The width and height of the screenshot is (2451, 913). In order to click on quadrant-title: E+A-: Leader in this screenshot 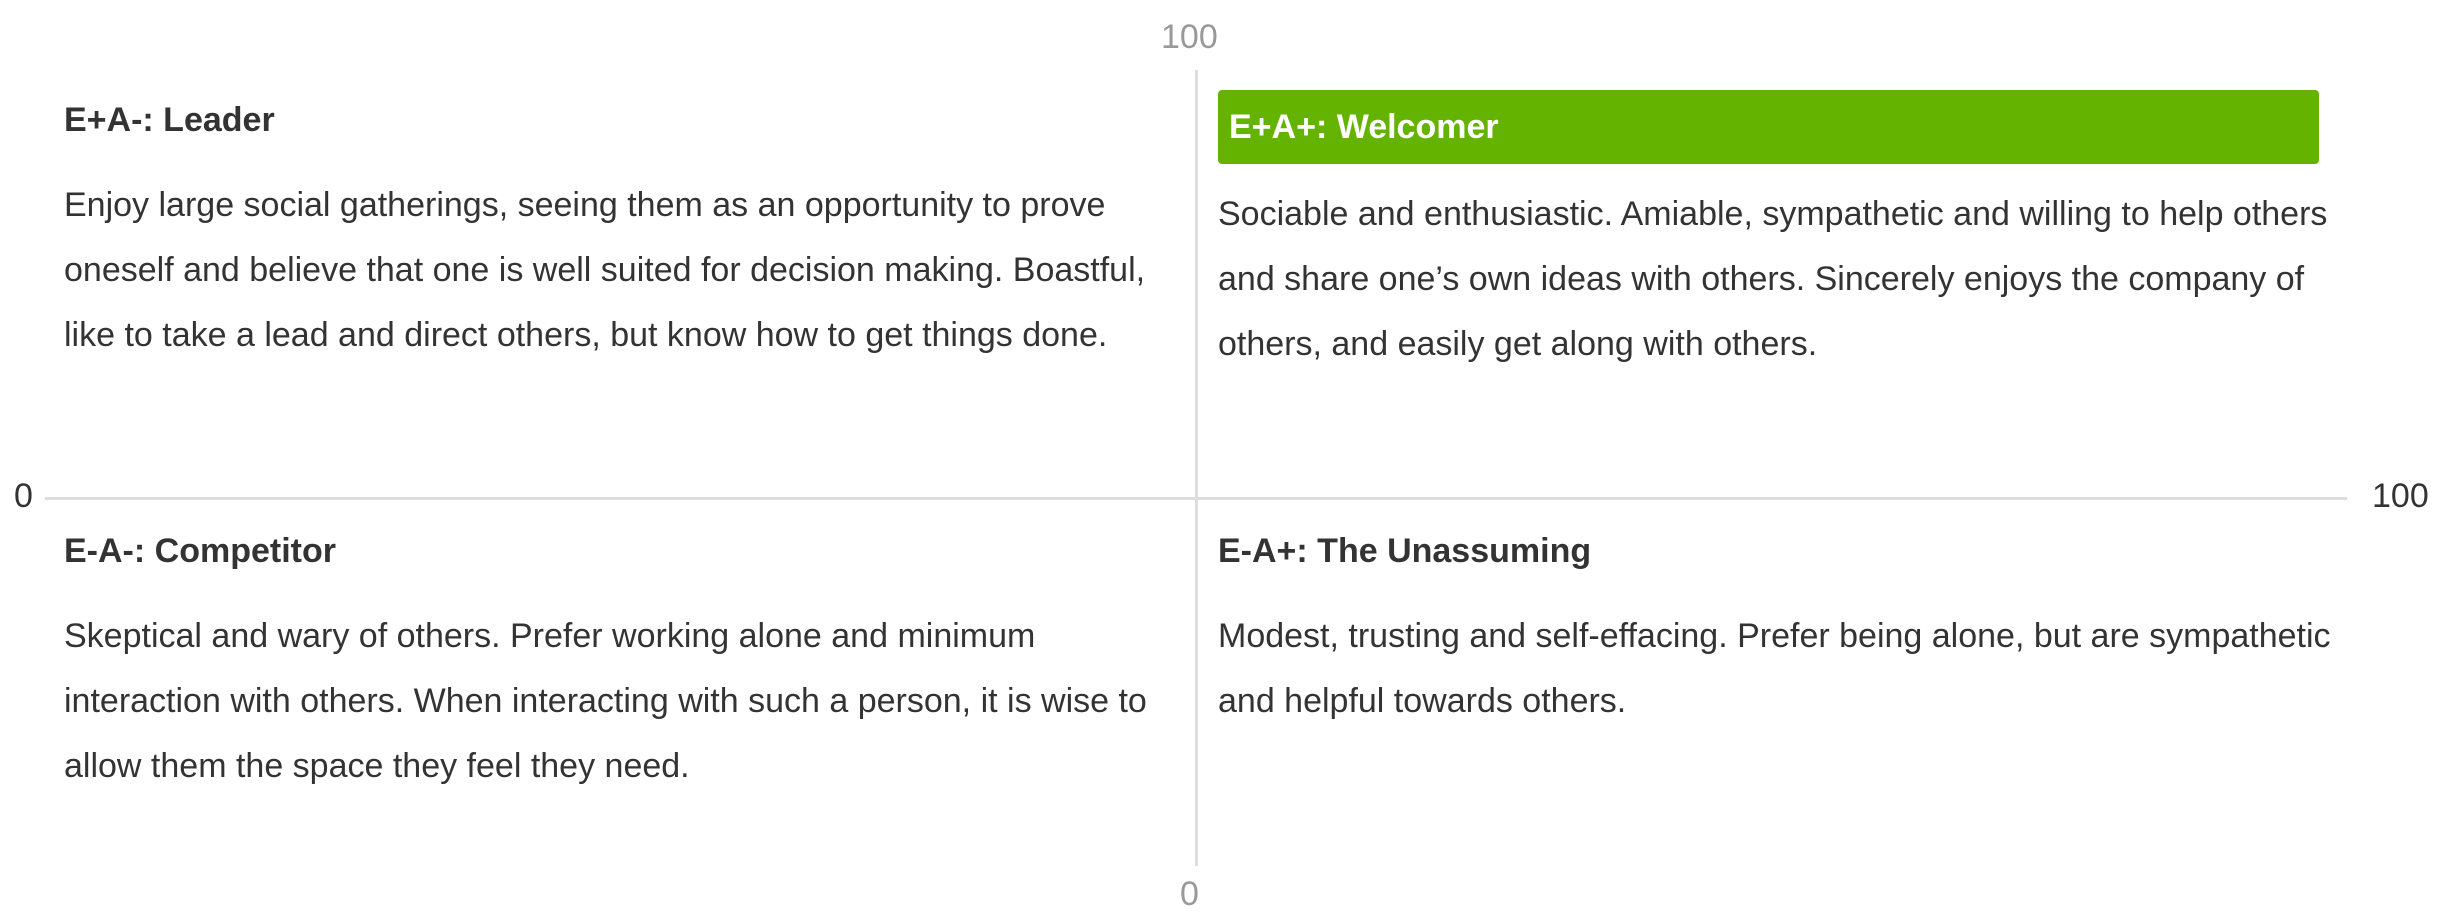, I will do `click(169, 120)`.